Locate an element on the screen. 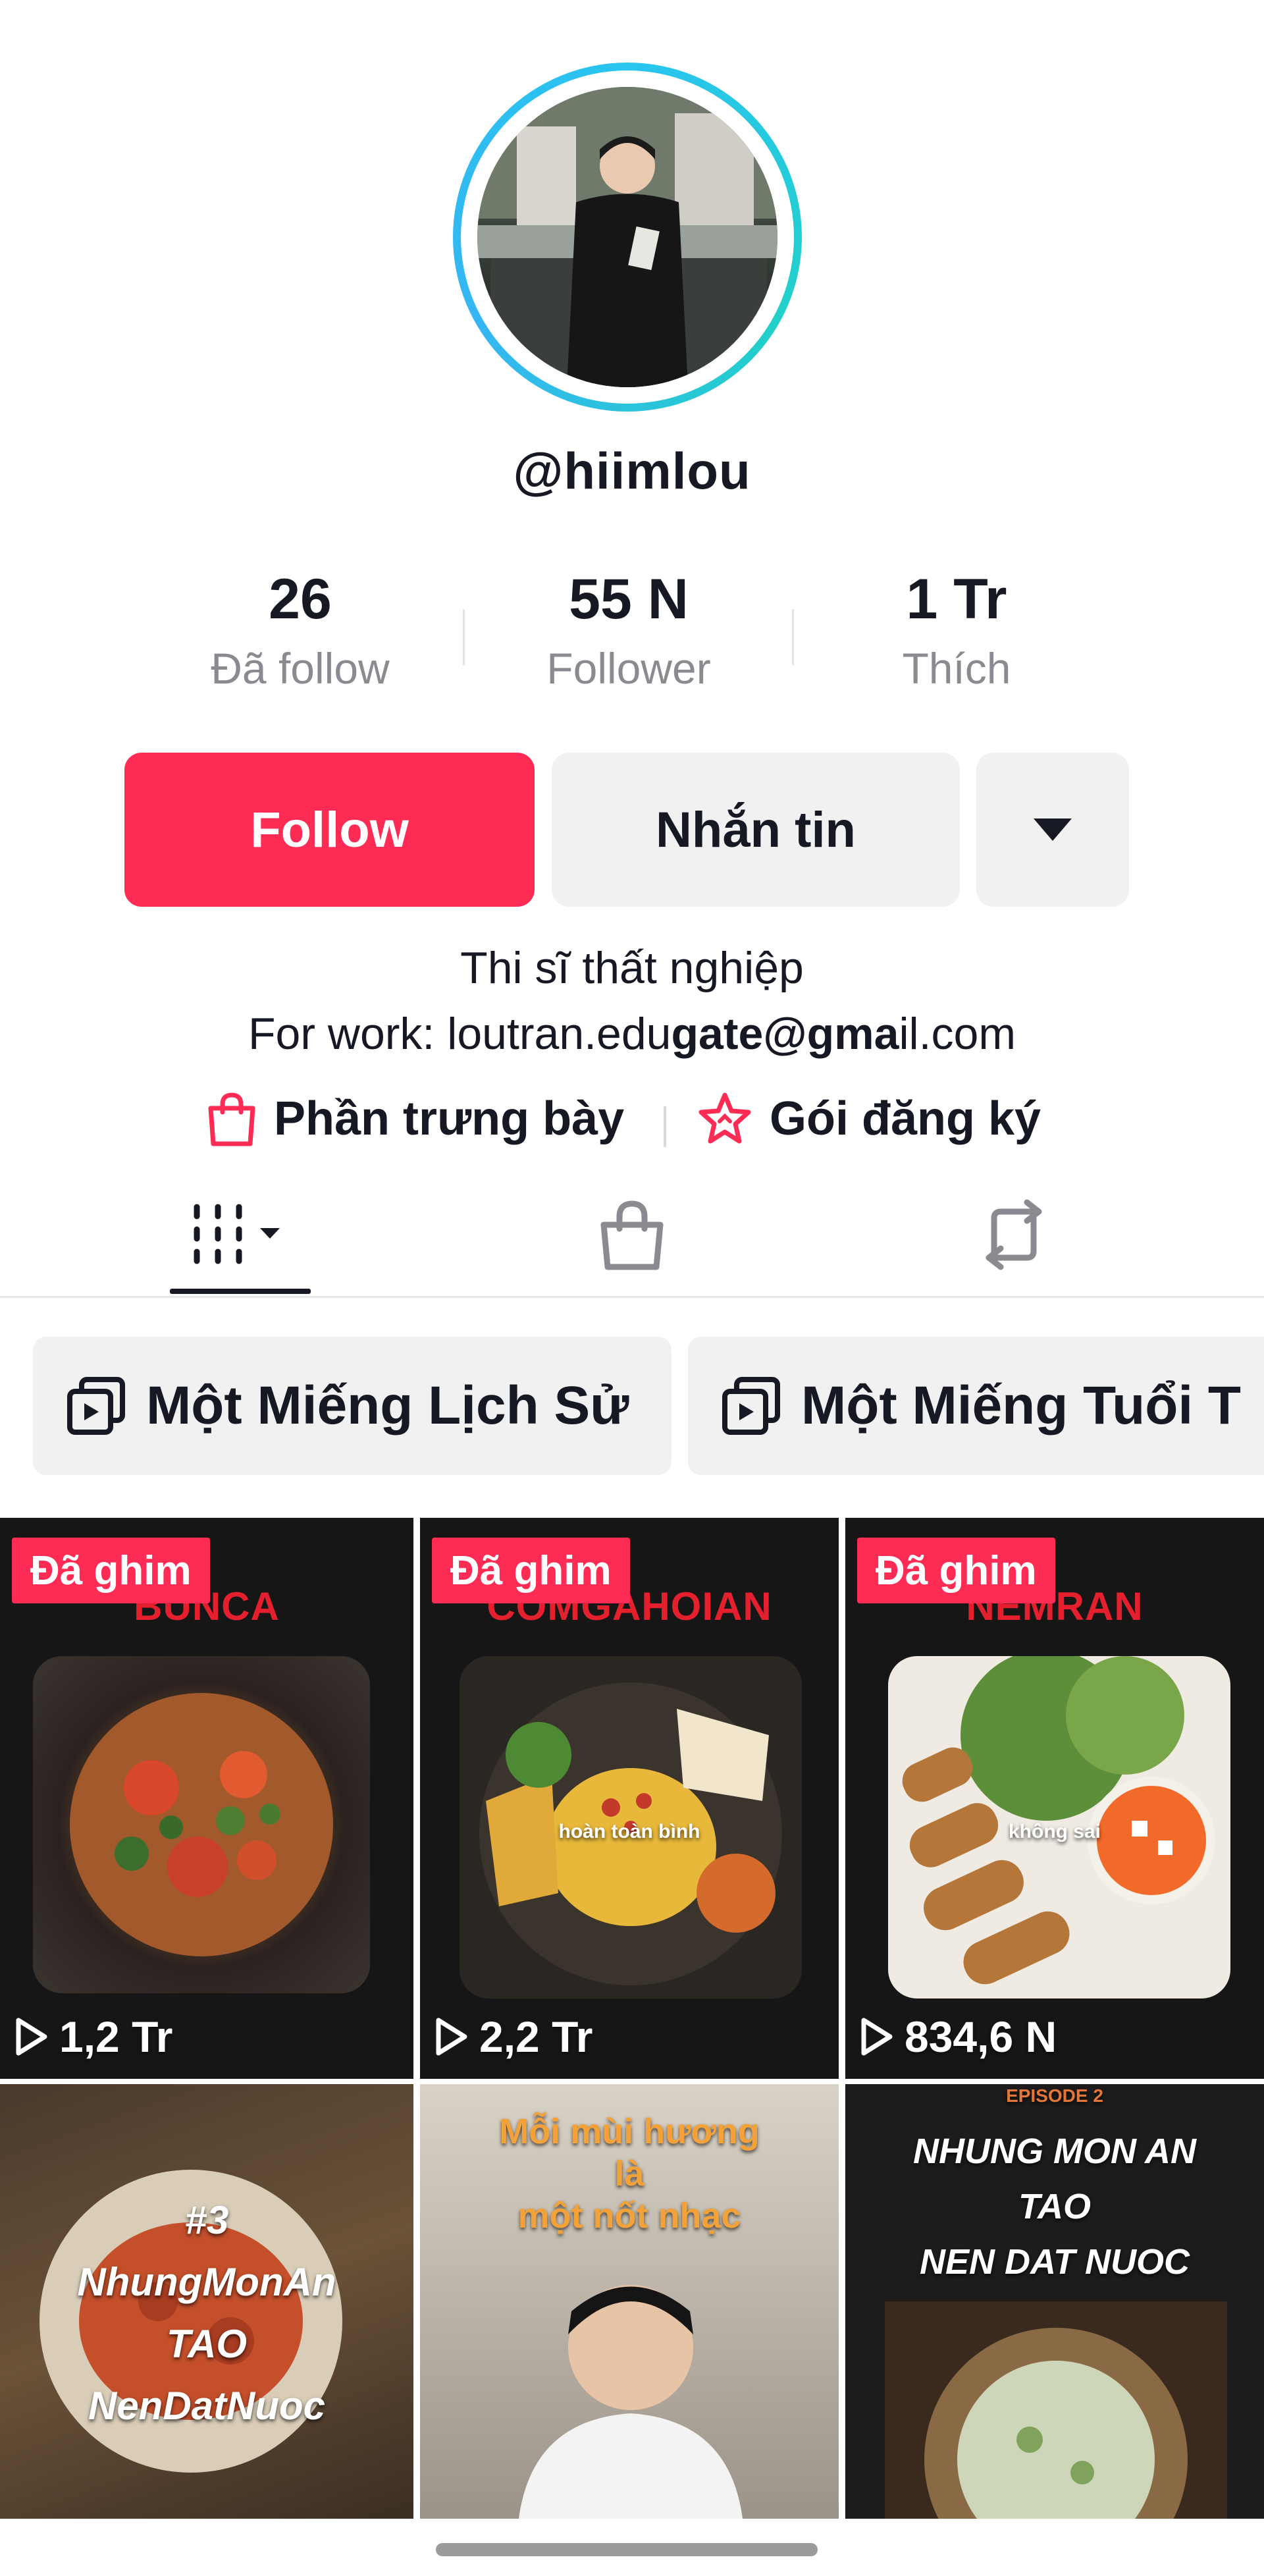 Image resolution: width=1264 pixels, height=2576 pixels. tab-shop is located at coordinates (632, 1234).